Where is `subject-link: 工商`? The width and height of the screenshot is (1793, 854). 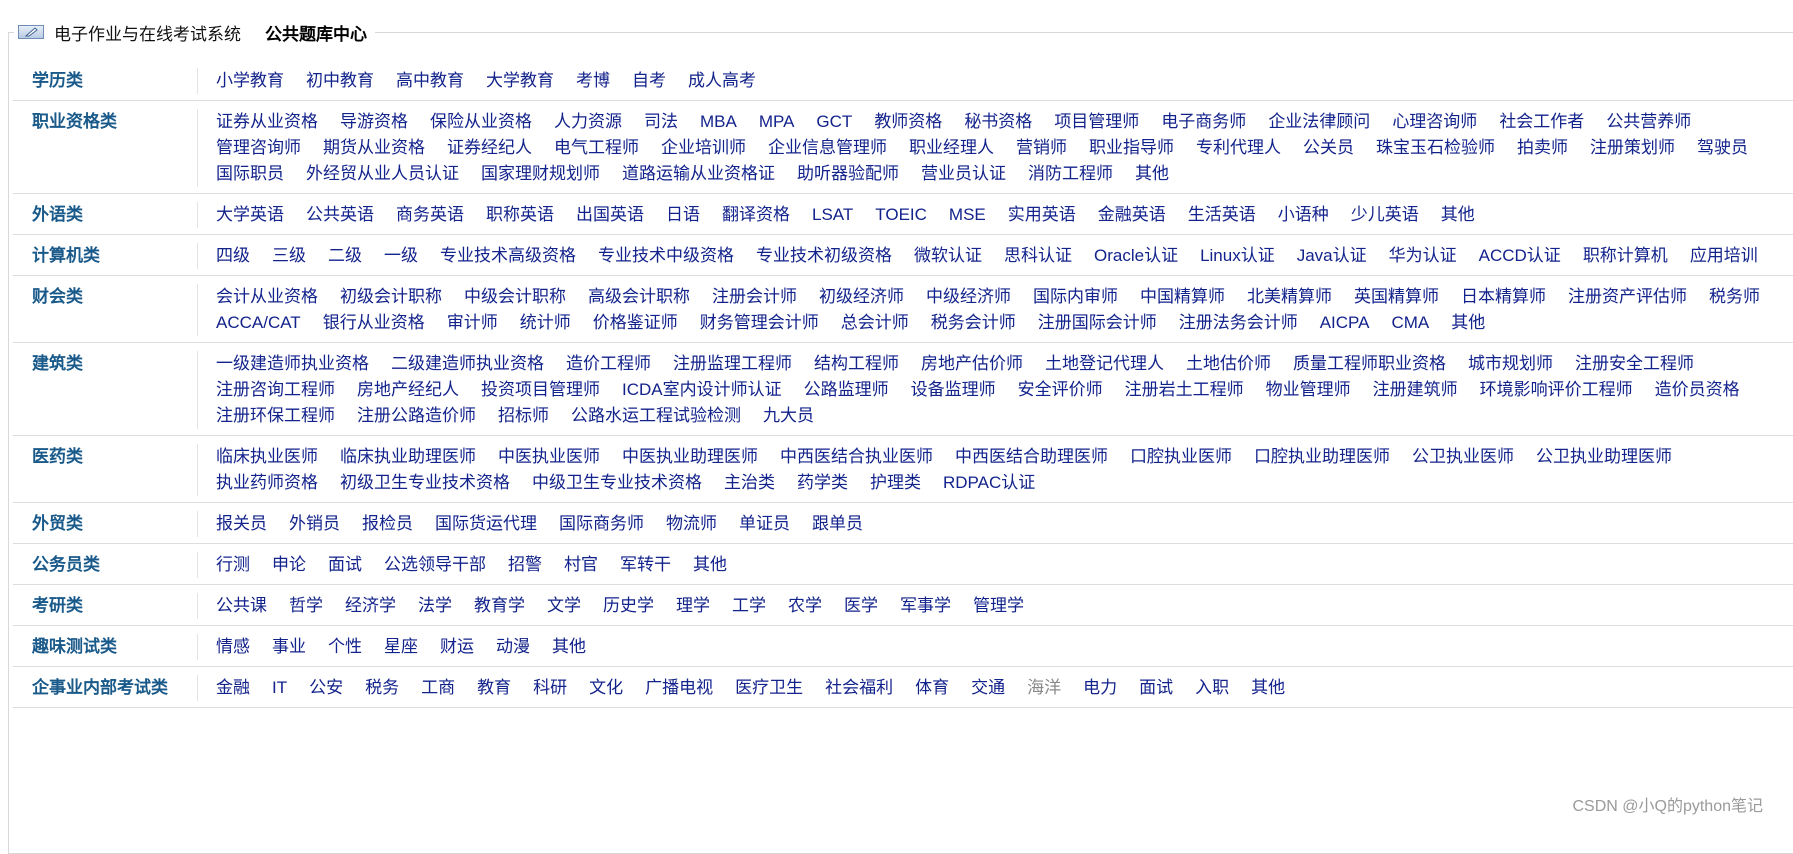
subject-link: 工商 is located at coordinates (438, 688).